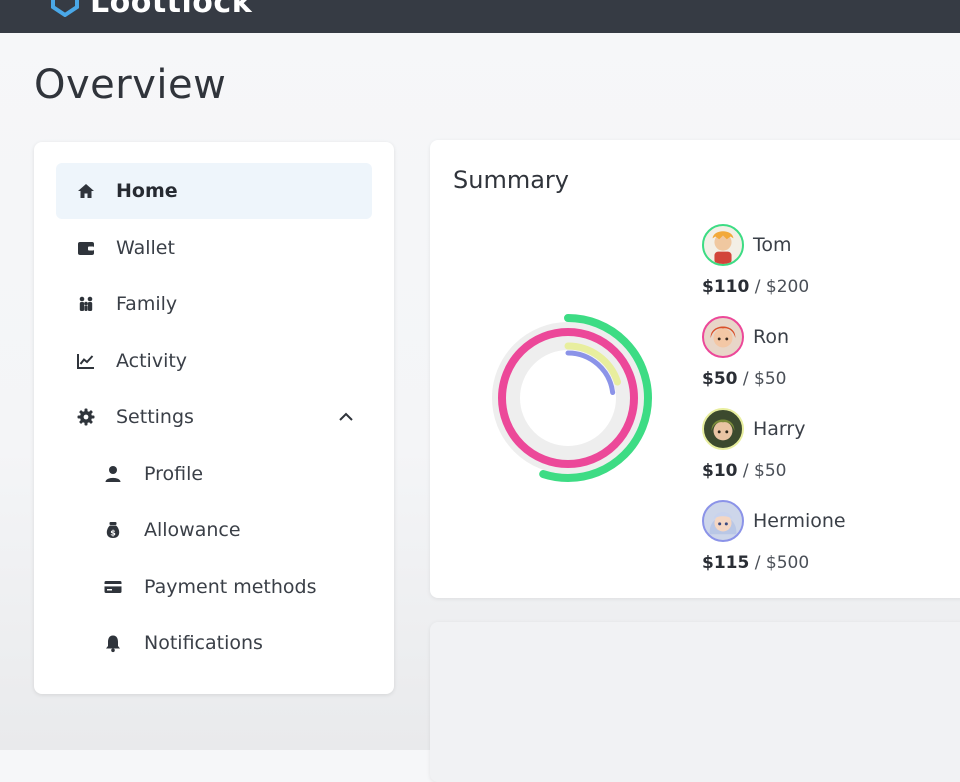 The image size is (960, 782). What do you see at coordinates (787, 287) in the screenshot?
I see `amount-total: $200` at bounding box center [787, 287].